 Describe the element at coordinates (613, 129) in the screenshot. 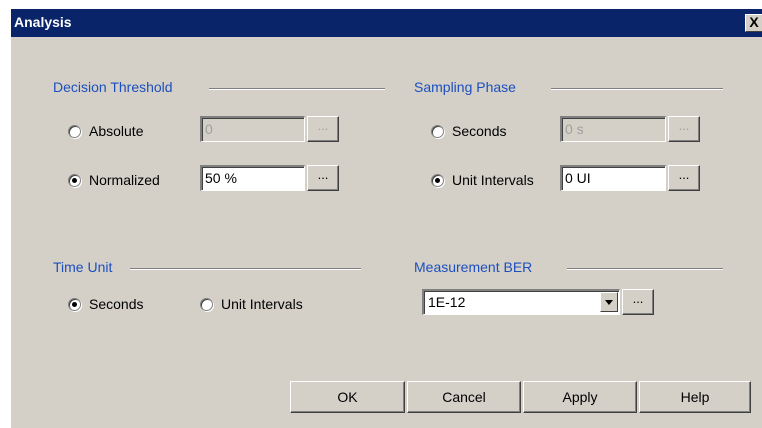

I see `sampling-seconds-field: 0 s` at that location.